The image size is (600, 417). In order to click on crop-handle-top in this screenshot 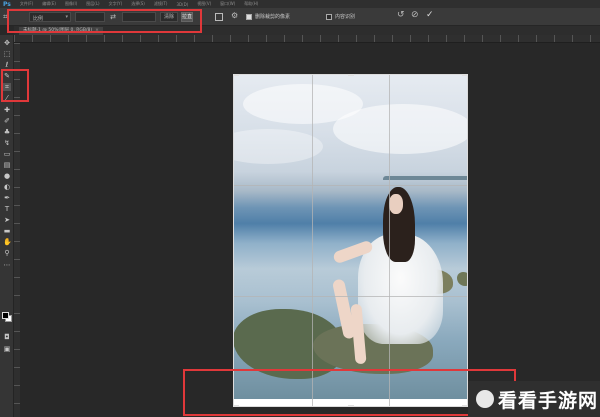, I will do `click(351, 75)`.